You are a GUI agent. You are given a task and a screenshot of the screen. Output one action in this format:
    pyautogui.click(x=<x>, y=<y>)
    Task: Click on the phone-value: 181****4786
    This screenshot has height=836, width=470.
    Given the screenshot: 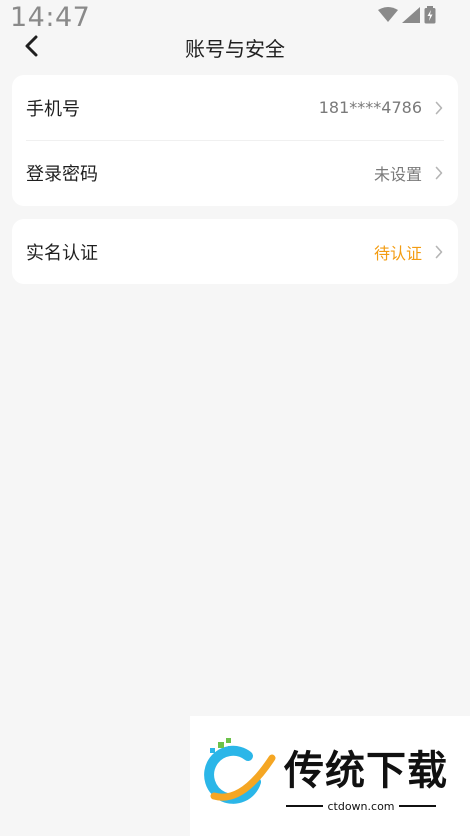 What is the action you would take?
    pyautogui.click(x=370, y=107)
    